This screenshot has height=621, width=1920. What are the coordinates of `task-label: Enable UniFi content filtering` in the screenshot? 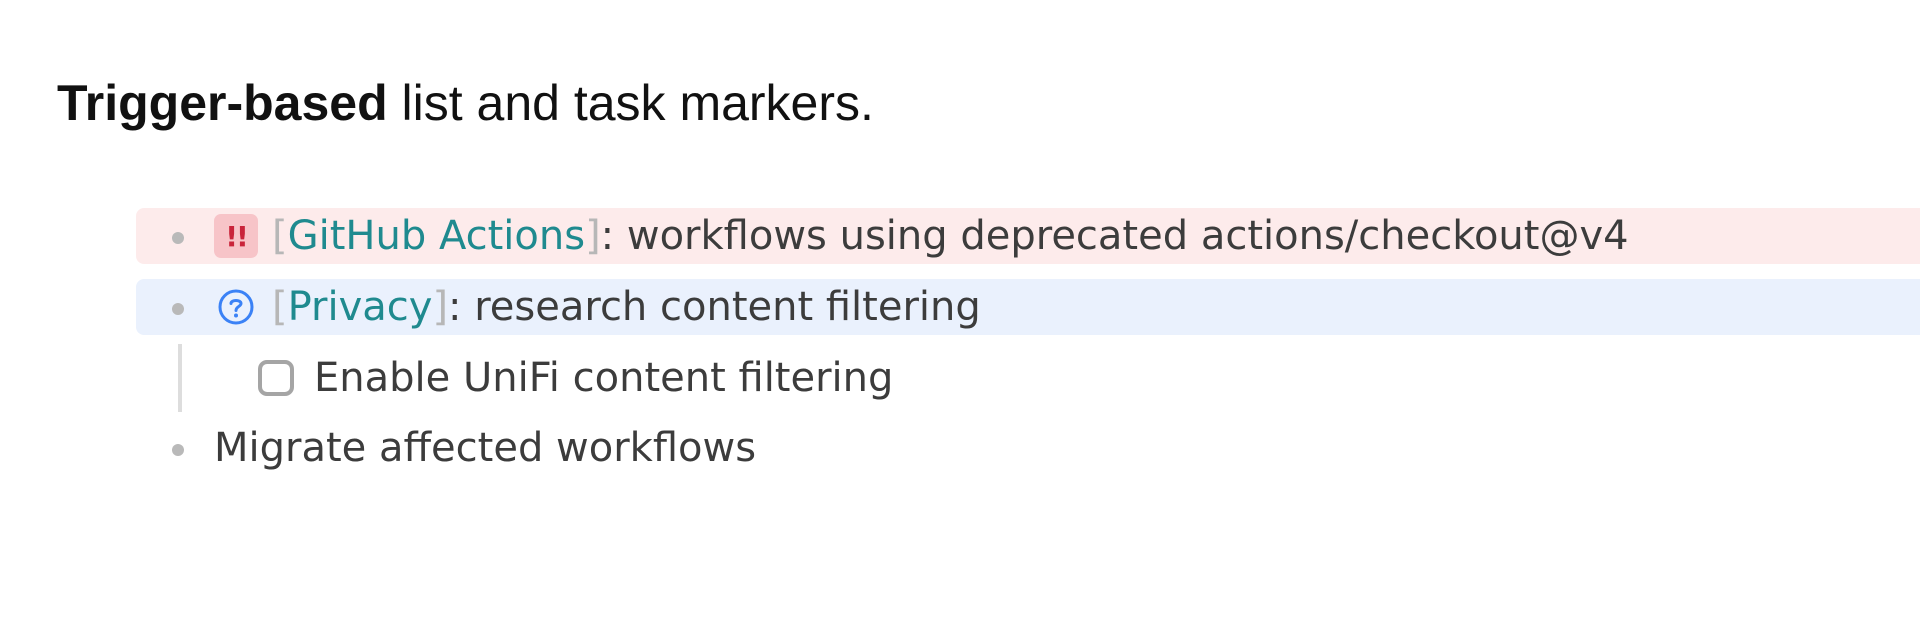 It's located at (604, 378).